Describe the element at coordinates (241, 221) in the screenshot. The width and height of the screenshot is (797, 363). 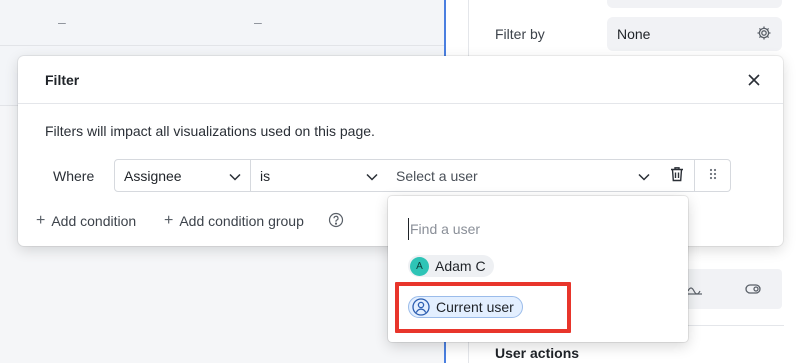
I see `add-condition-group-label: Add condition group` at that location.